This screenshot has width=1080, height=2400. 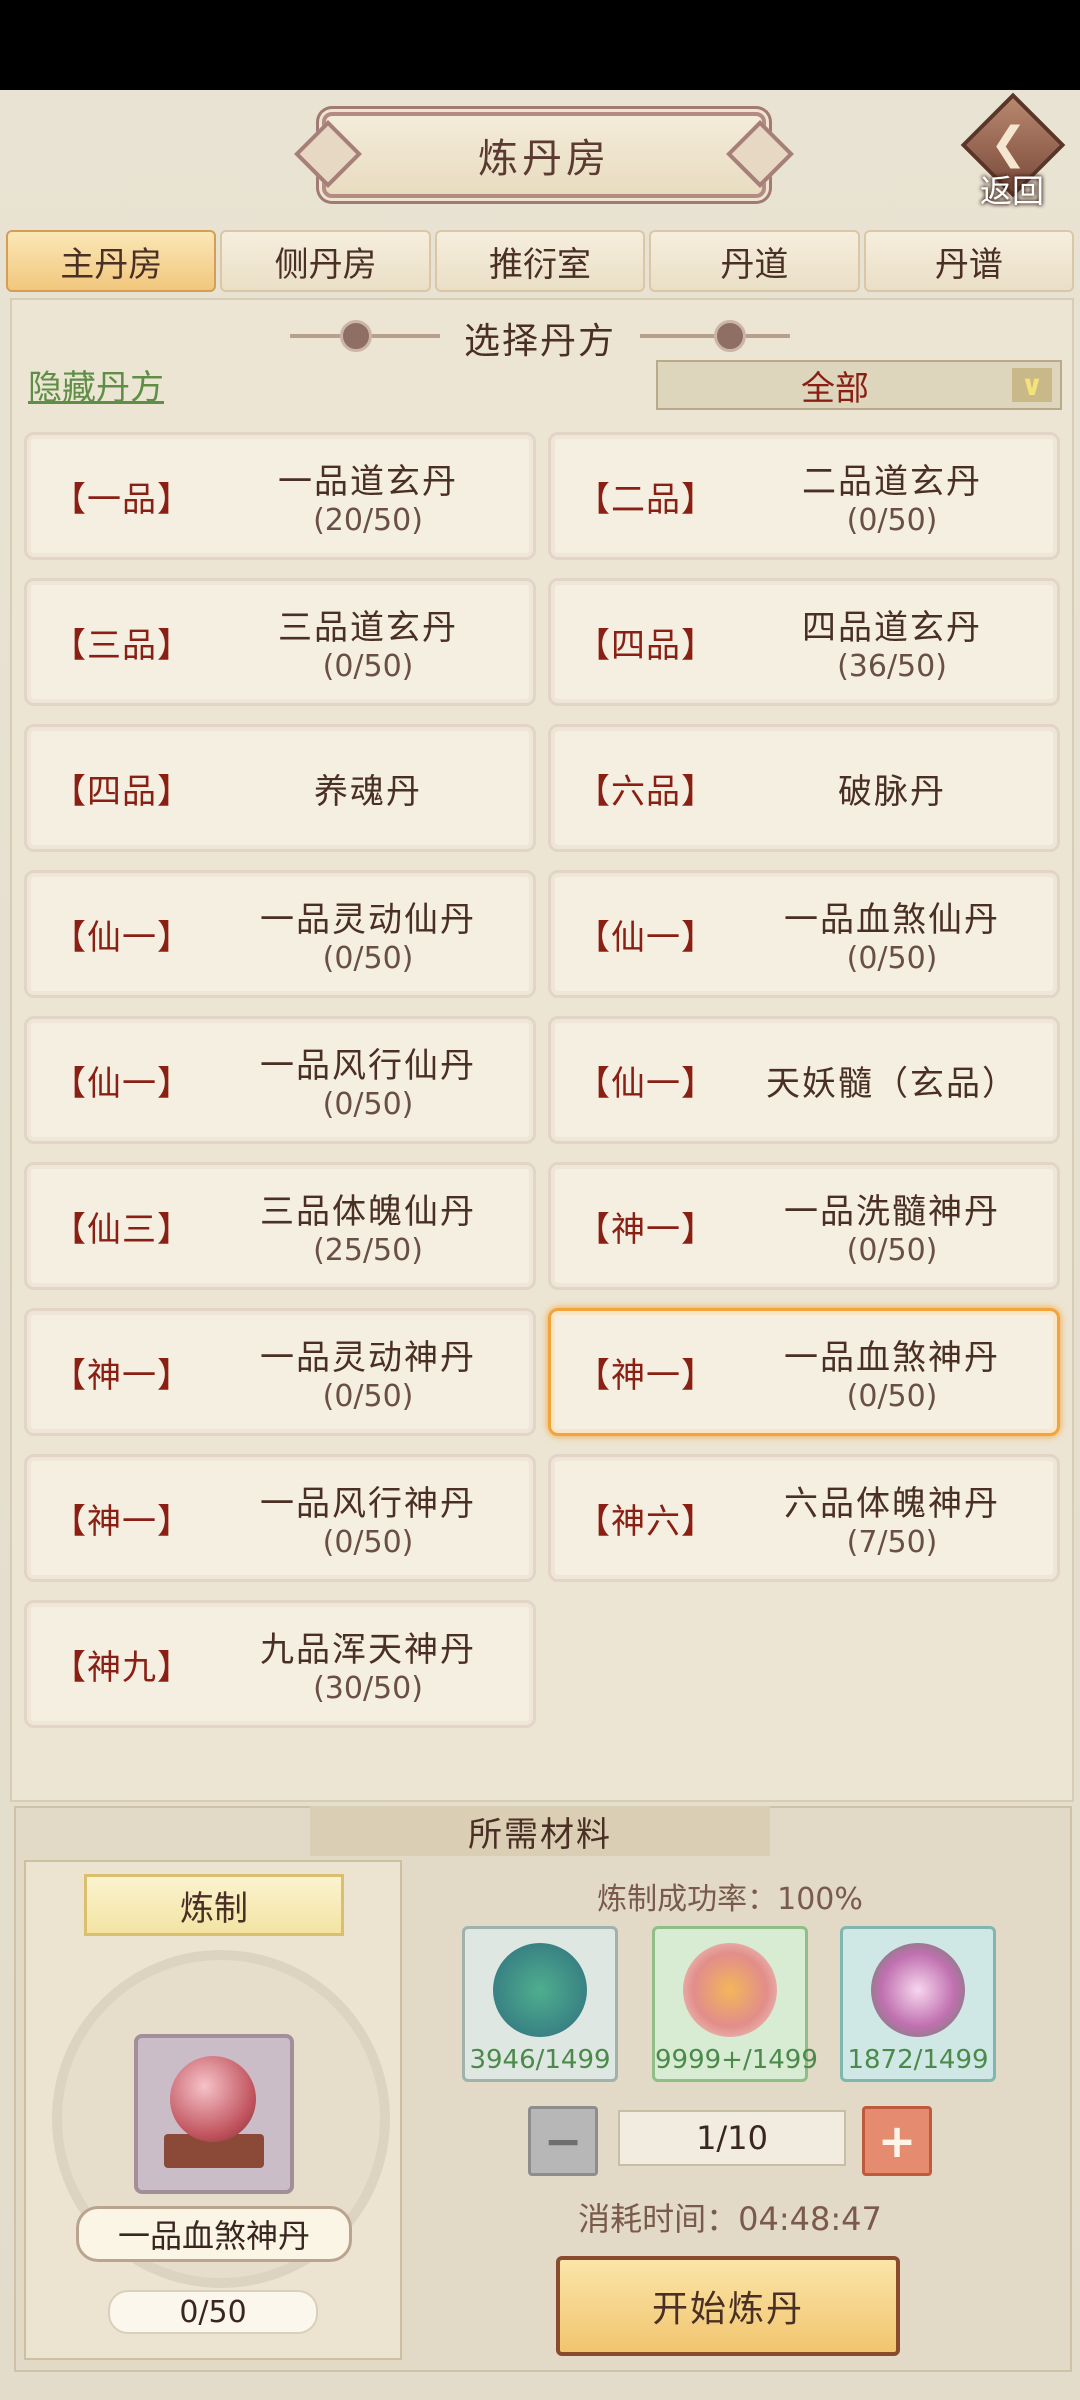 What do you see at coordinates (368, 520) in the screenshot?
I see `recipe-count: (20/50)` at bounding box center [368, 520].